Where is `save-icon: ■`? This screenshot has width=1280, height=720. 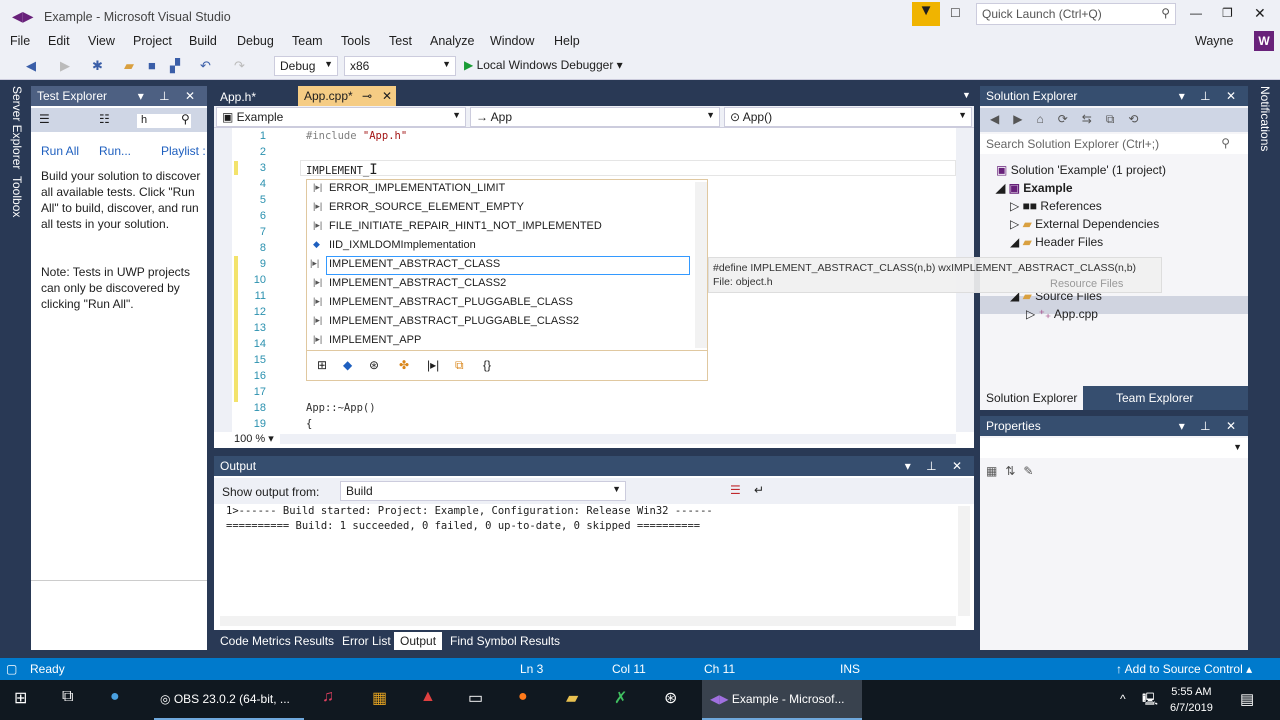
save-icon: ■ is located at coordinates (152, 65).